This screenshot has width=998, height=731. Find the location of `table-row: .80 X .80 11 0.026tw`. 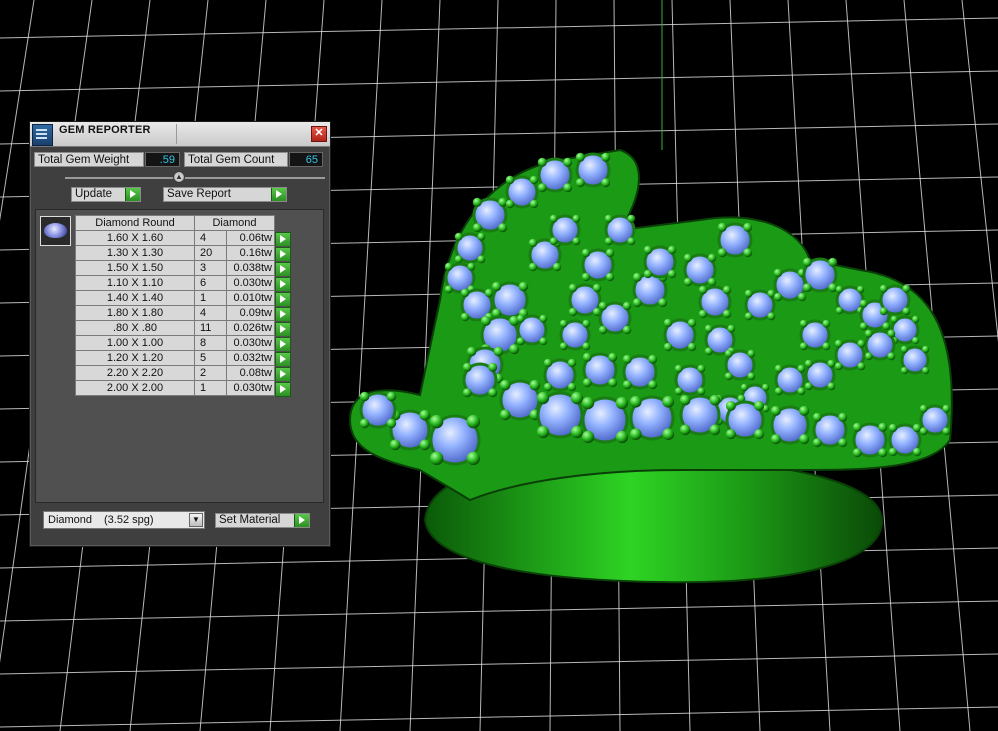

table-row: .80 X .80 11 0.026tw is located at coordinates (183, 328).